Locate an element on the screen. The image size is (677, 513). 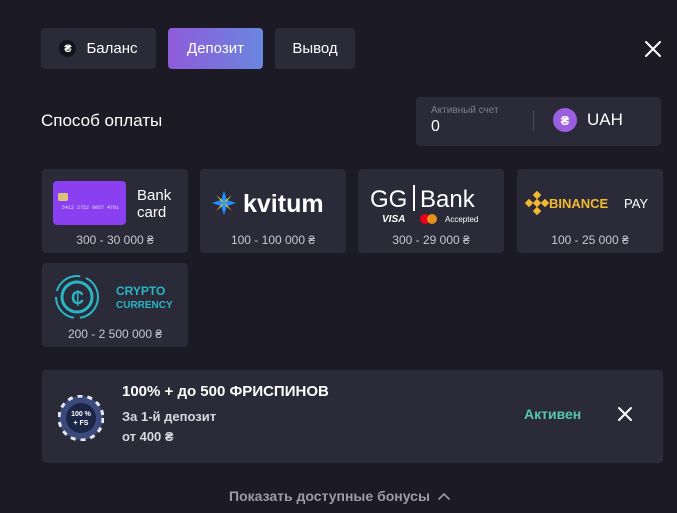
payment-method-title: Способ оплаты is located at coordinates (102, 120).